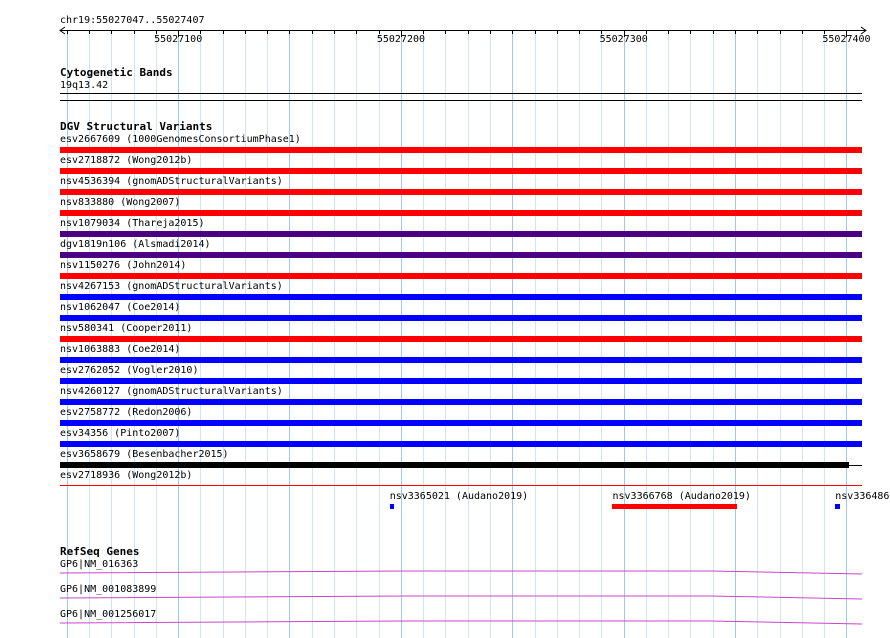 Image resolution: width=890 pixels, height=638 pixels. What do you see at coordinates (120, 433) in the screenshot?
I see `dgv-feature-label: esv34356 (Pinto2007)` at bounding box center [120, 433].